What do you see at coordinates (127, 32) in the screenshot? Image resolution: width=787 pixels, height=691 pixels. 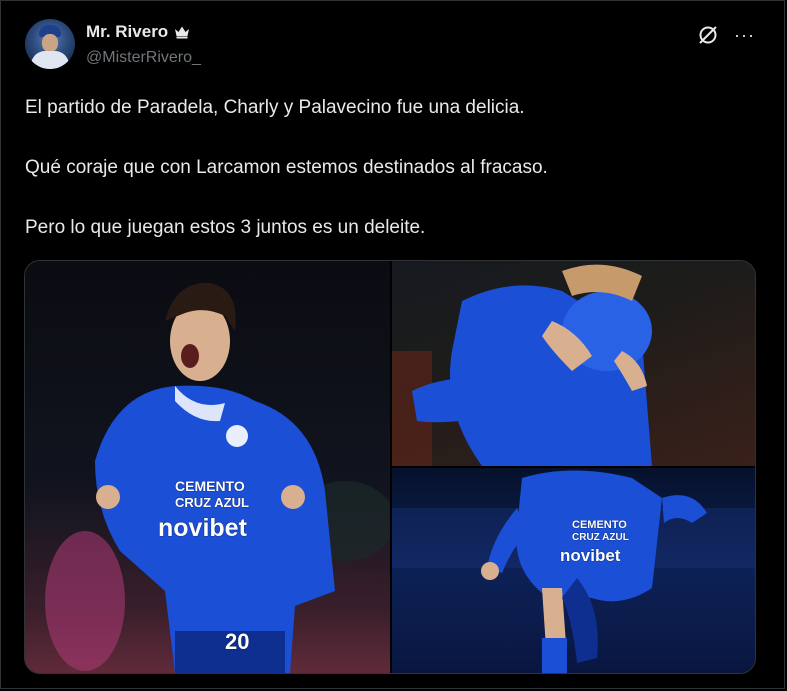 I see `author-name: Mr. Rivero` at bounding box center [127, 32].